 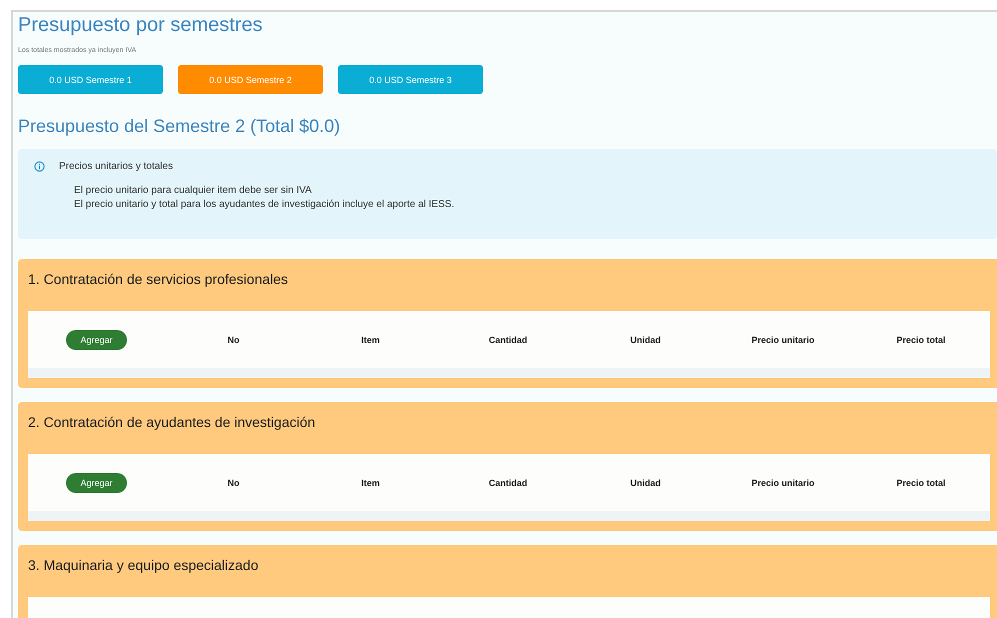 I want to click on info-icon, so click(x=39, y=166).